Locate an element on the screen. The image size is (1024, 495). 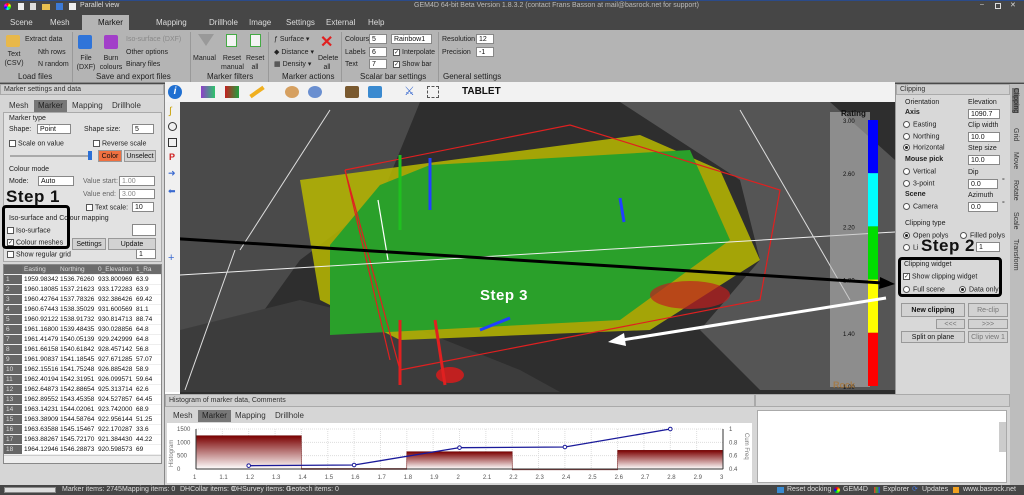
extract-data-button: Extract data is located at coordinates (43, 39).